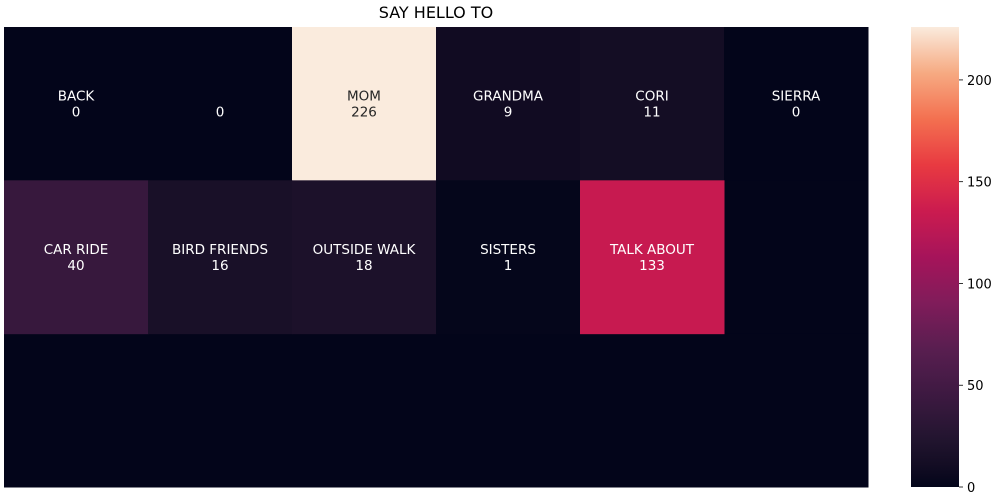 Image resolution: width=1000 pixels, height=500 pixels. I want to click on colorbar-tick-label: 200, so click(979, 81).